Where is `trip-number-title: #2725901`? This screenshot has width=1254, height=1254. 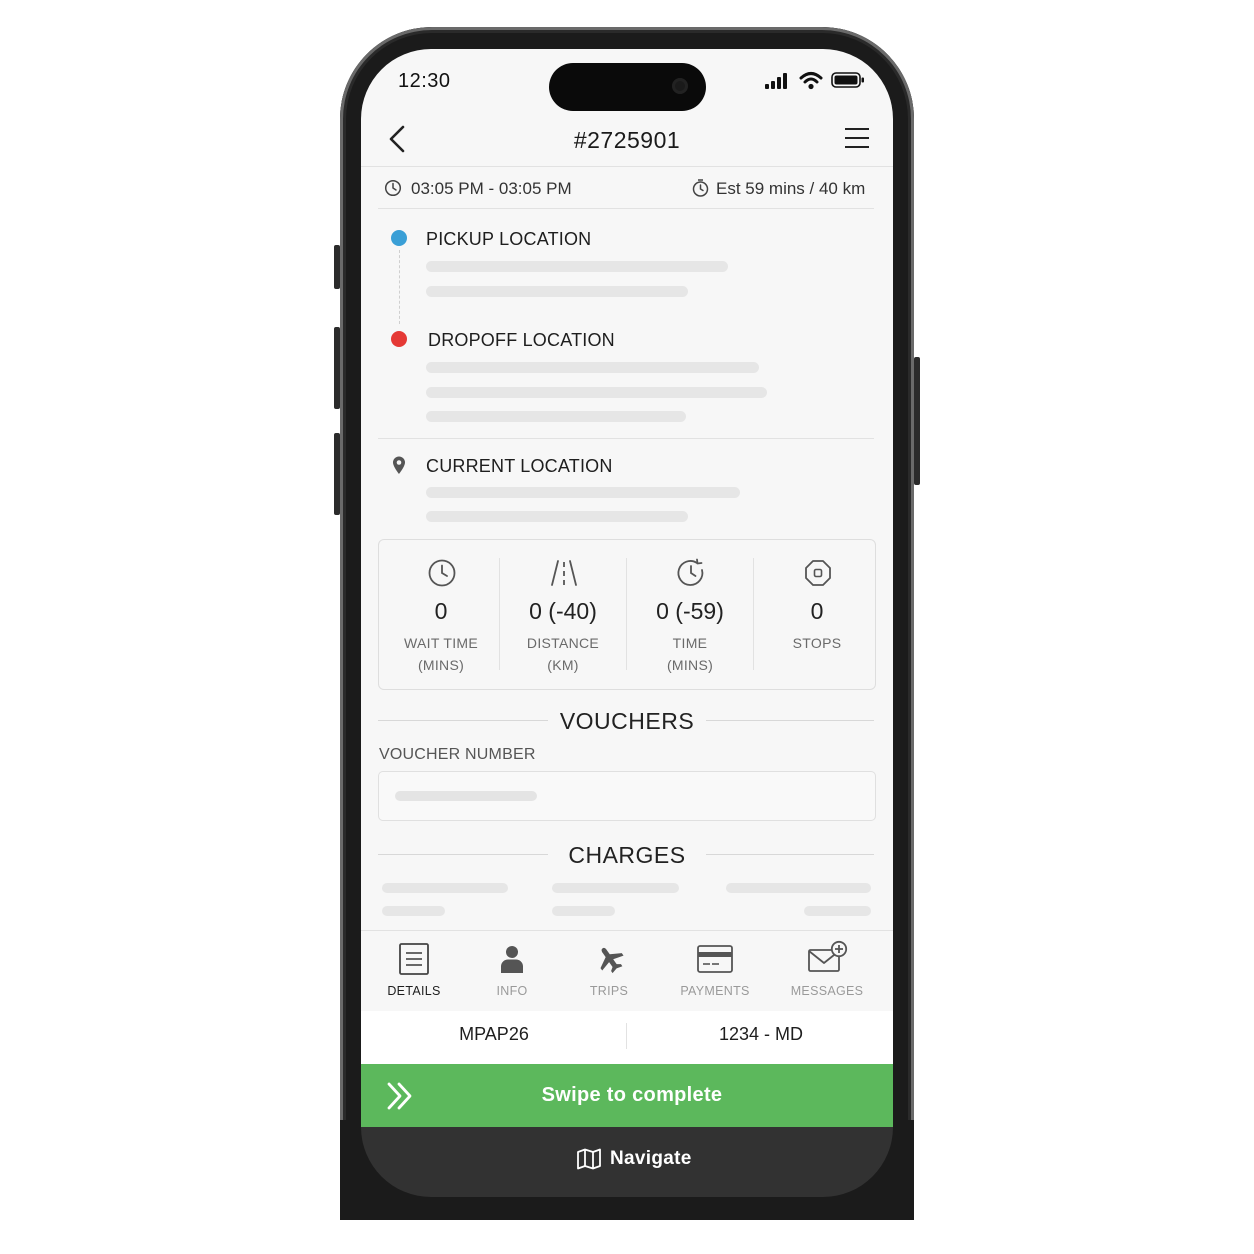
trip-number-title: #2725901 is located at coordinates (627, 140).